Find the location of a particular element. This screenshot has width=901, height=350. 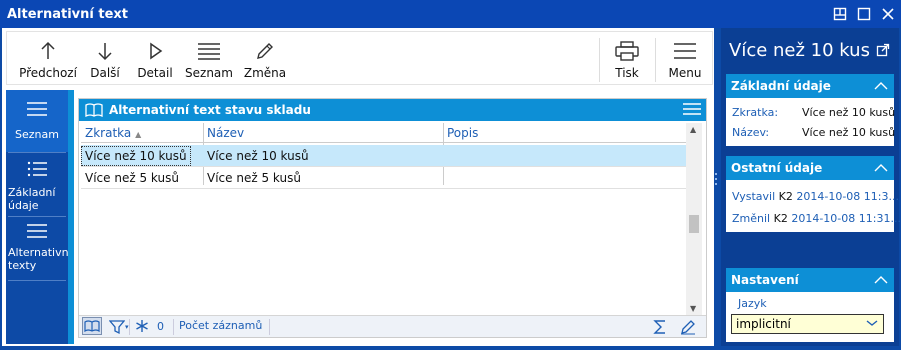

grid-title: Alternativní text stavu skladu is located at coordinates (210, 110).